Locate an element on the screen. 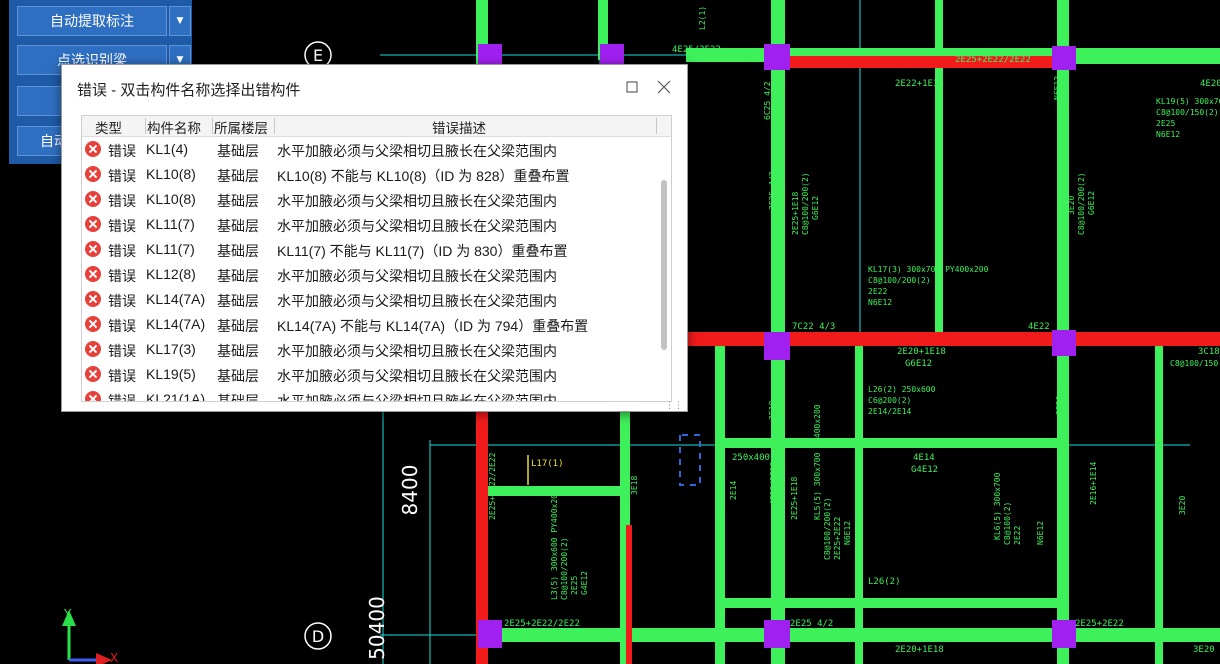  dialog-title: 错误 - 双击构件名称选择出错构件 is located at coordinates (189, 90).